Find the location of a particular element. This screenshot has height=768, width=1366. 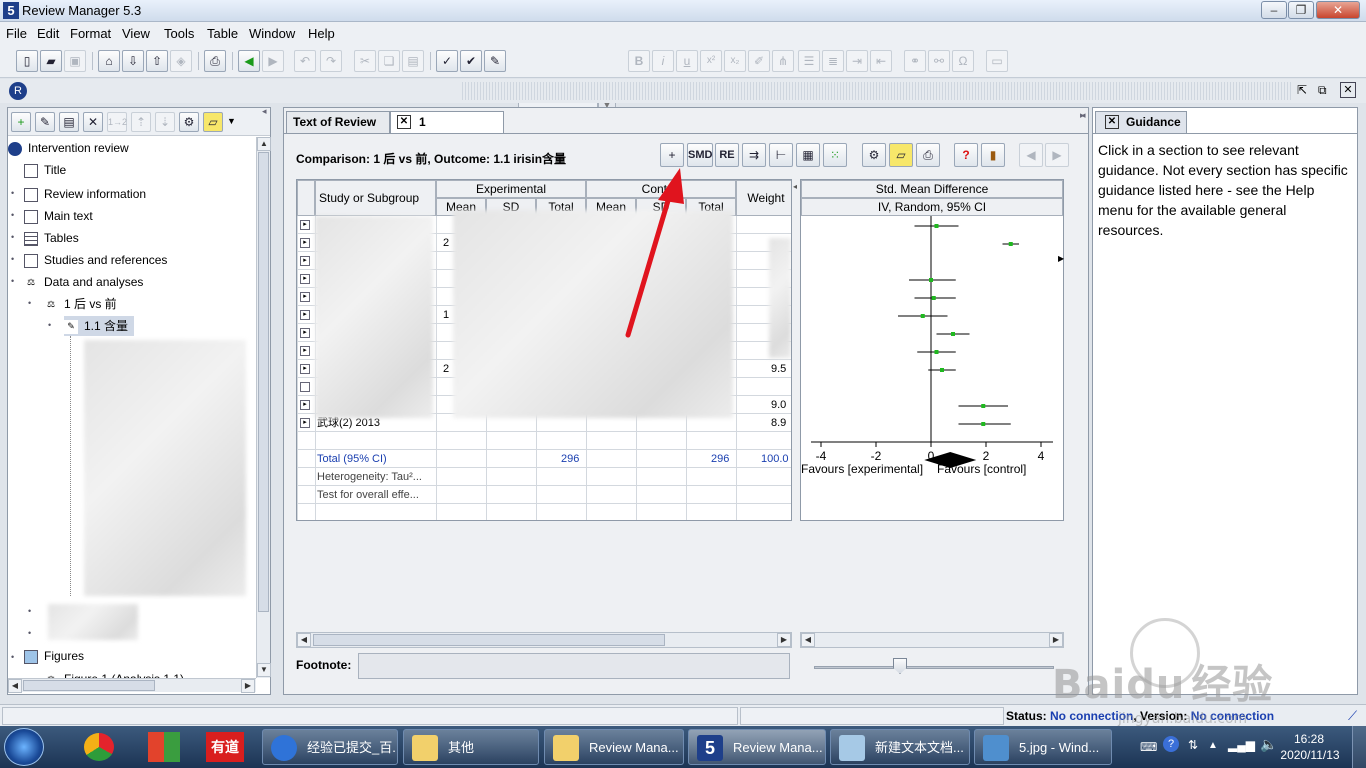

start-button is located at coordinates (24, 747).